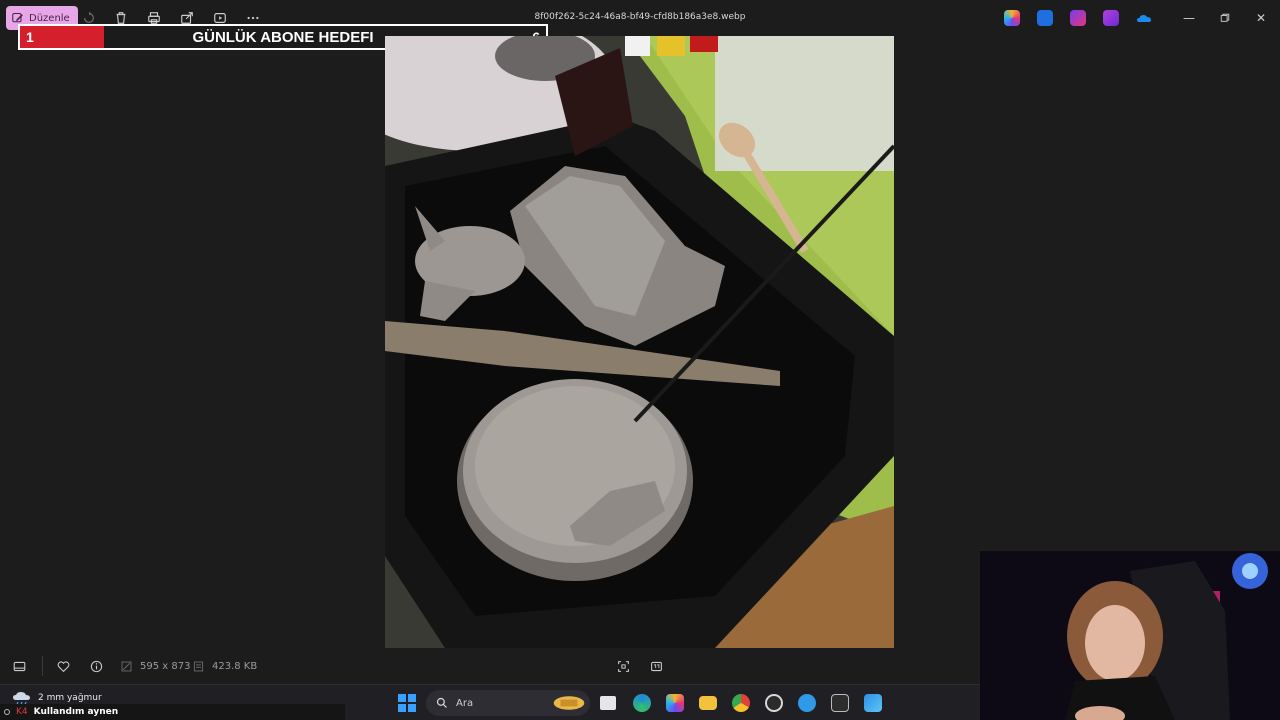 The width and height of the screenshot is (1280, 720). Describe the element at coordinates (569, 703) in the screenshot. I see `search-highlight-icon` at that location.